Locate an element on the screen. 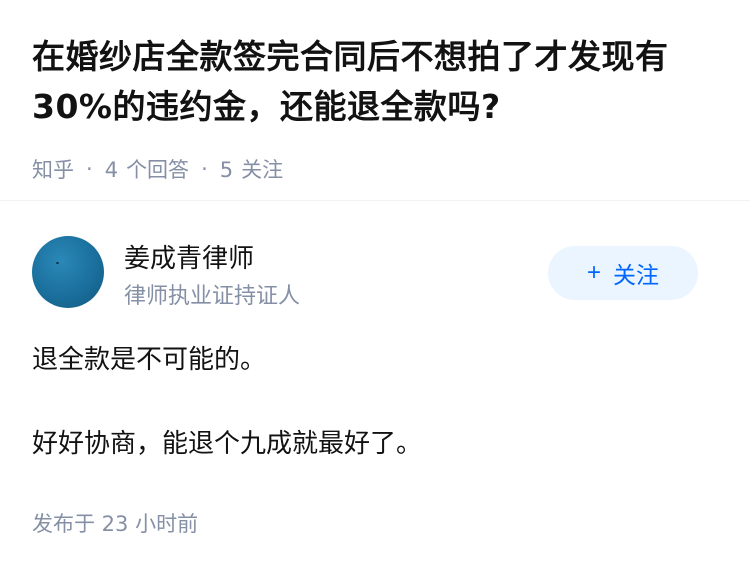  followers-count: 5 is located at coordinates (226, 170).